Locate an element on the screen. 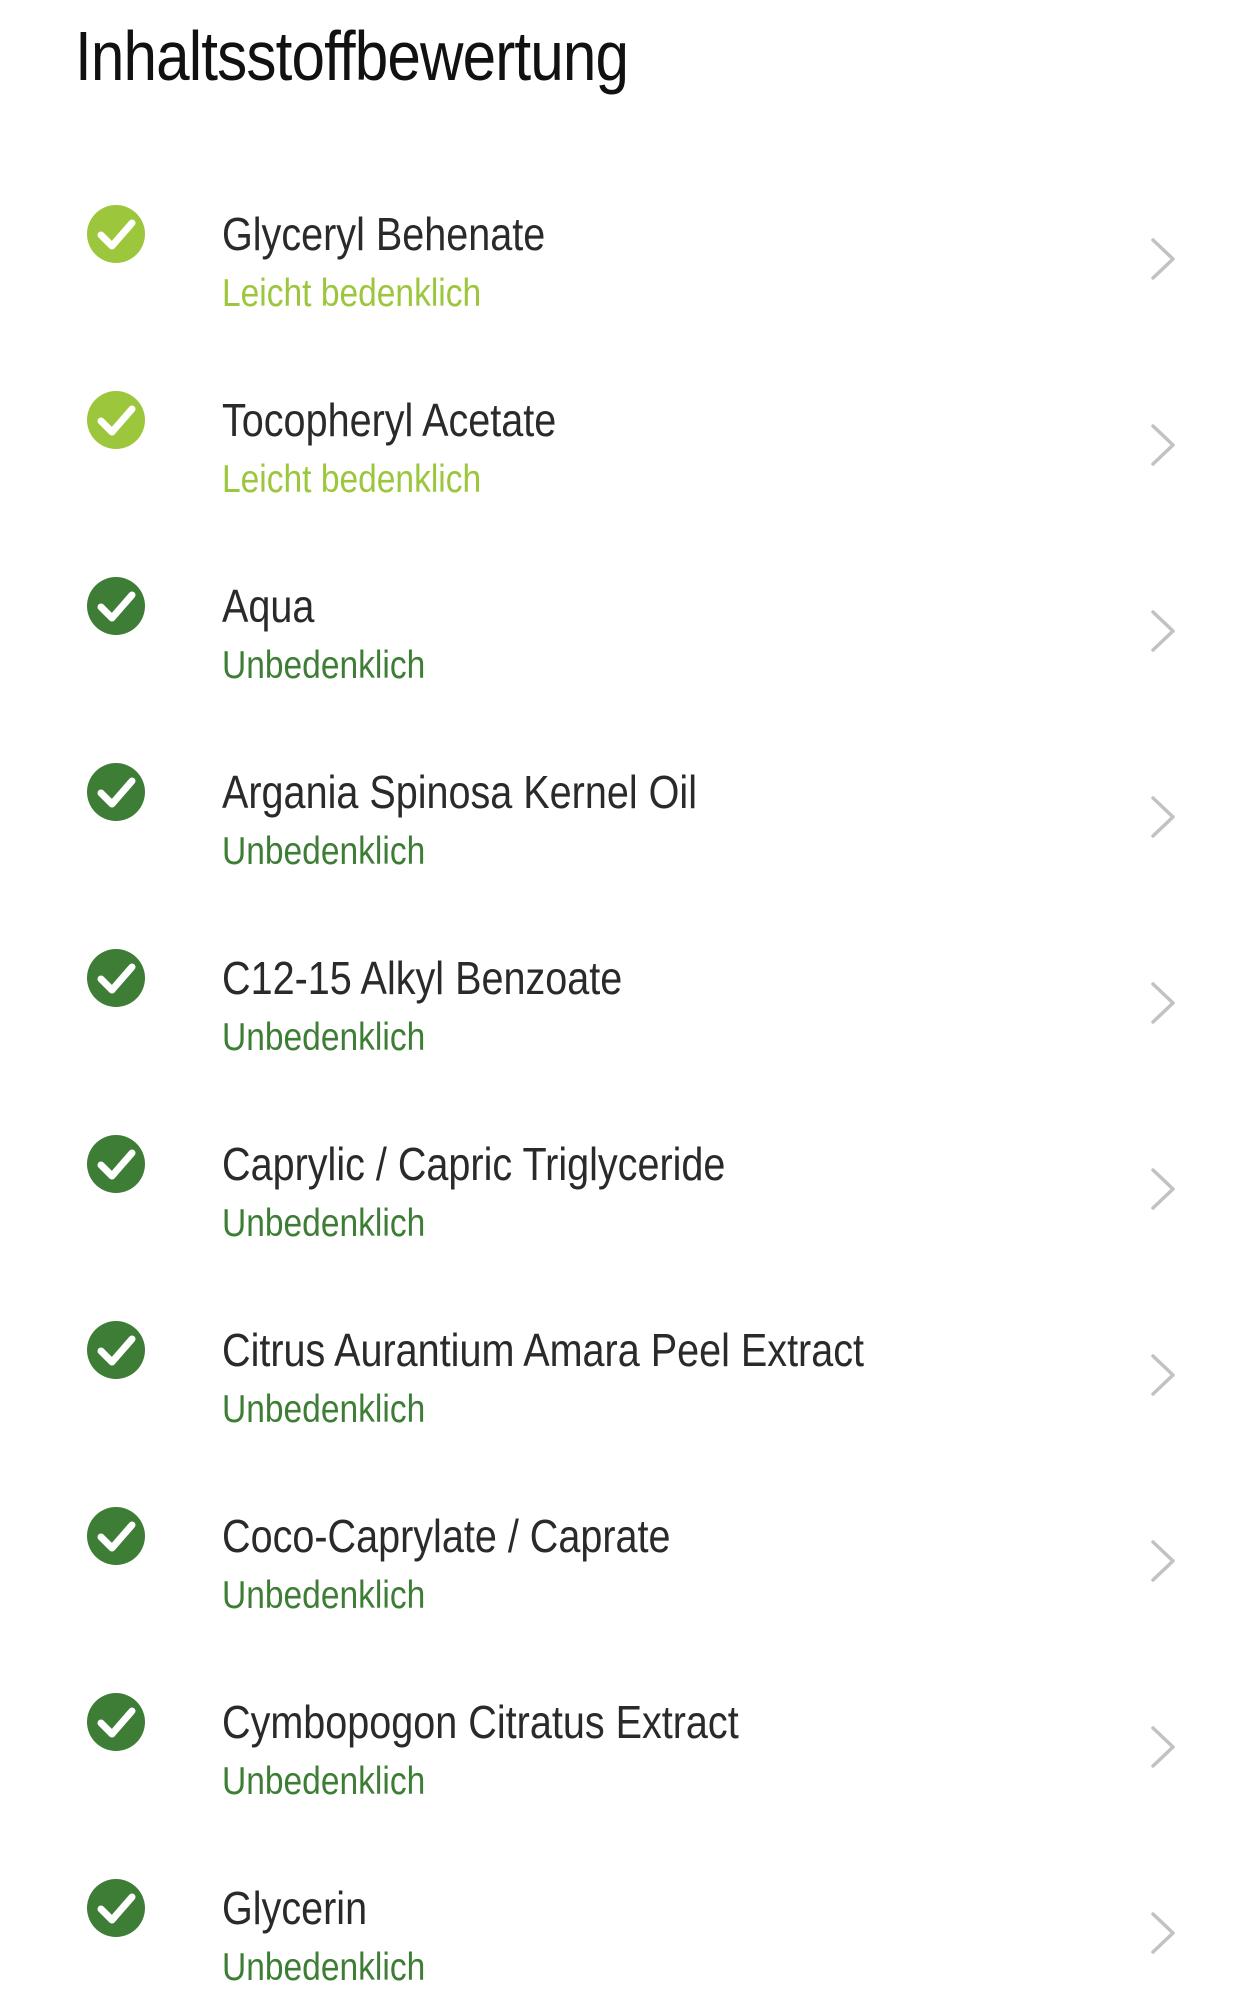 Image resolution: width=1242 pixels, height=1994 pixels. ingredient-name: Glyceryl Behenate is located at coordinates (384, 234).